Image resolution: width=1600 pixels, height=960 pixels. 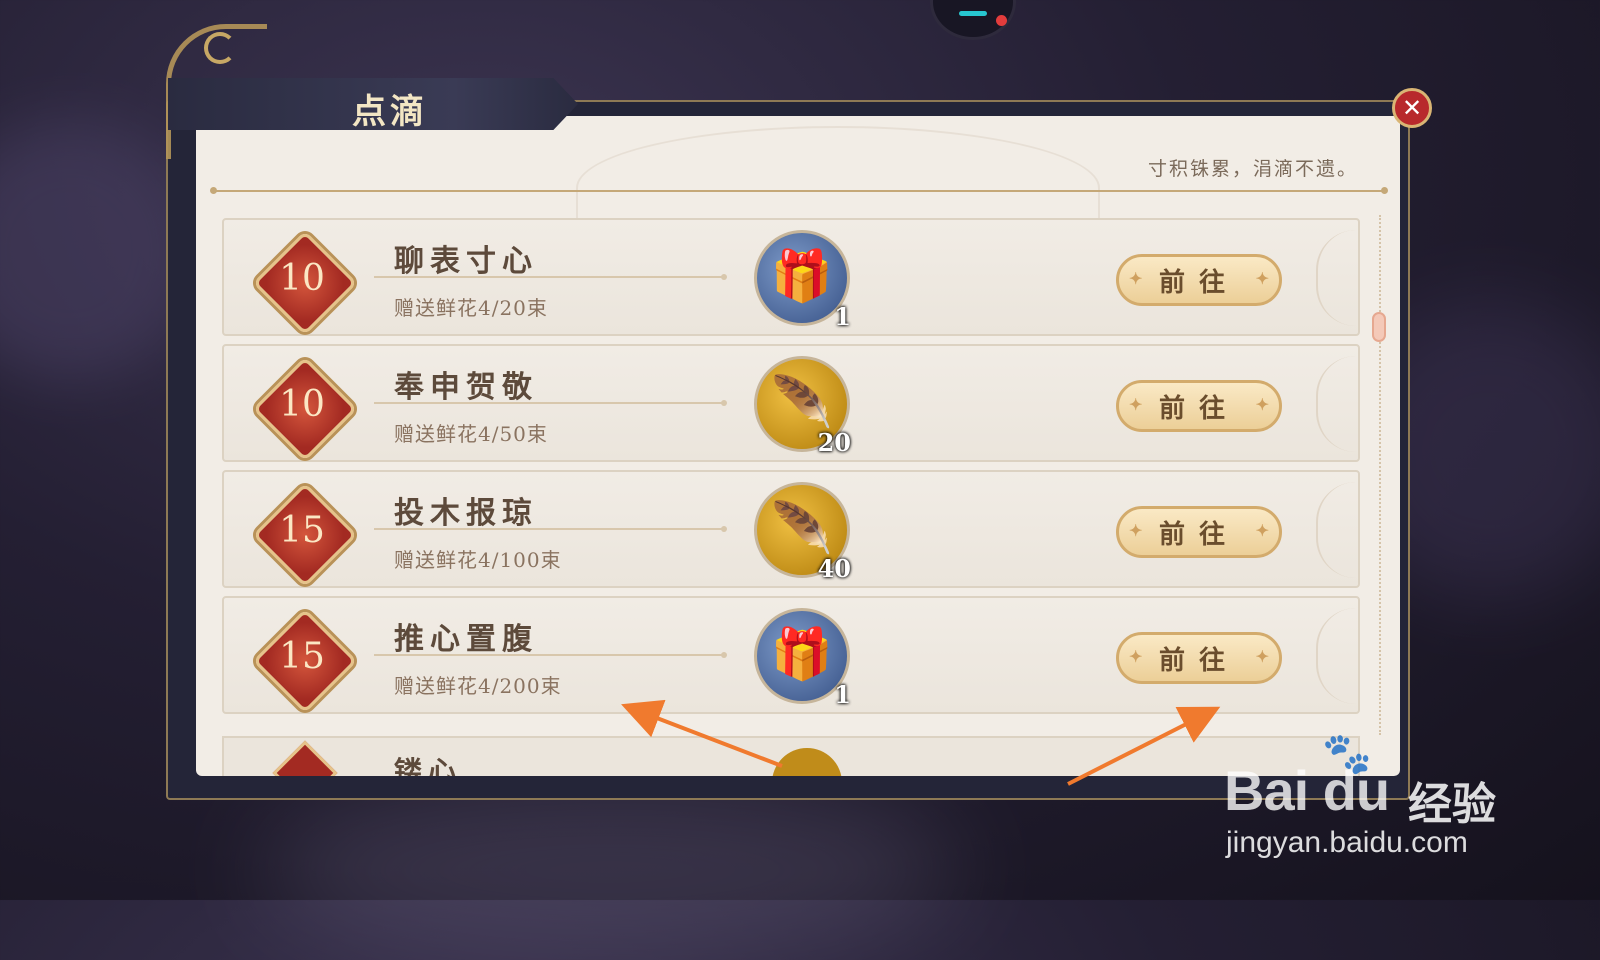 I want to click on notification-dot, so click(x=1001, y=20).